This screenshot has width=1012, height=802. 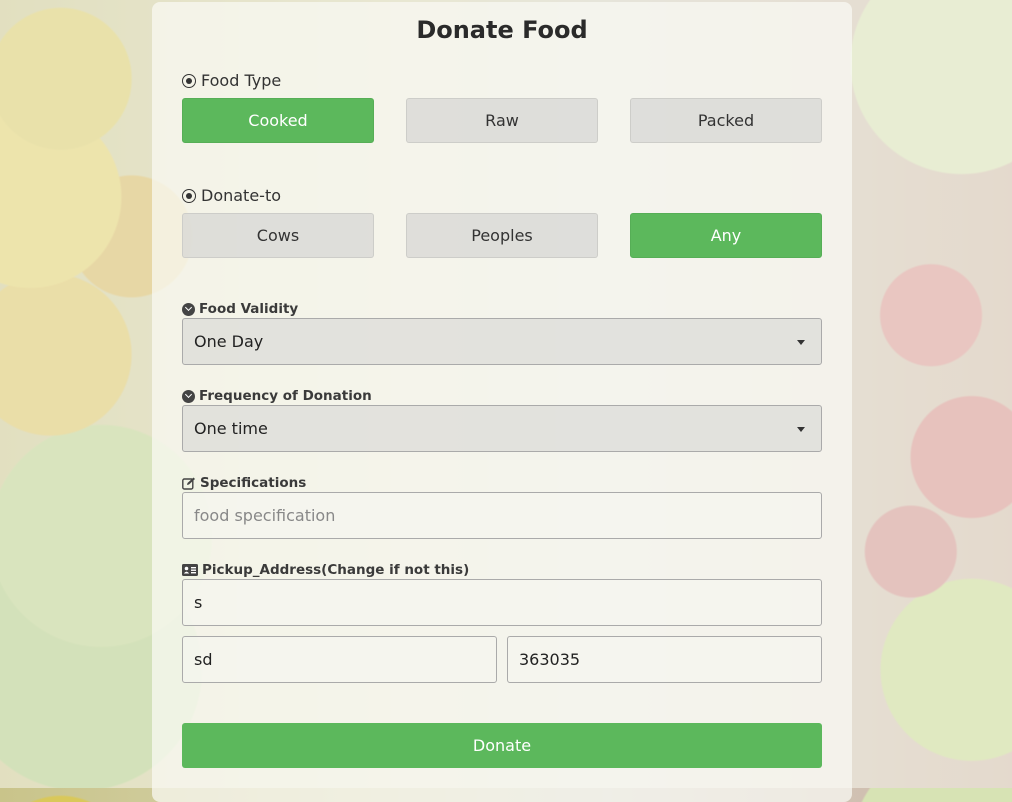 What do you see at coordinates (278, 235) in the screenshot?
I see `donate-to-cows-button: Cows` at bounding box center [278, 235].